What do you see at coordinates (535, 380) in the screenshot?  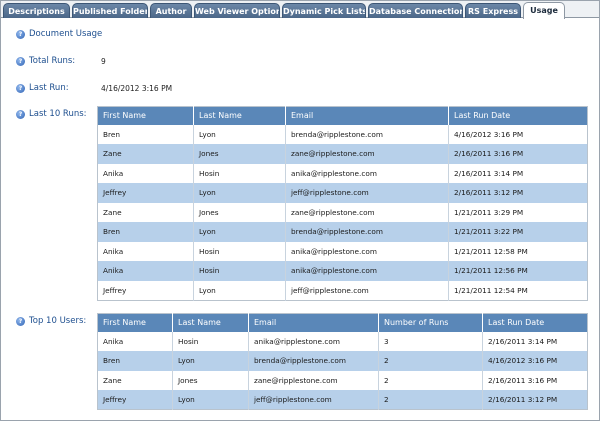 I see `last-run-date-cell: 2/16/2011 3:16 PM` at bounding box center [535, 380].